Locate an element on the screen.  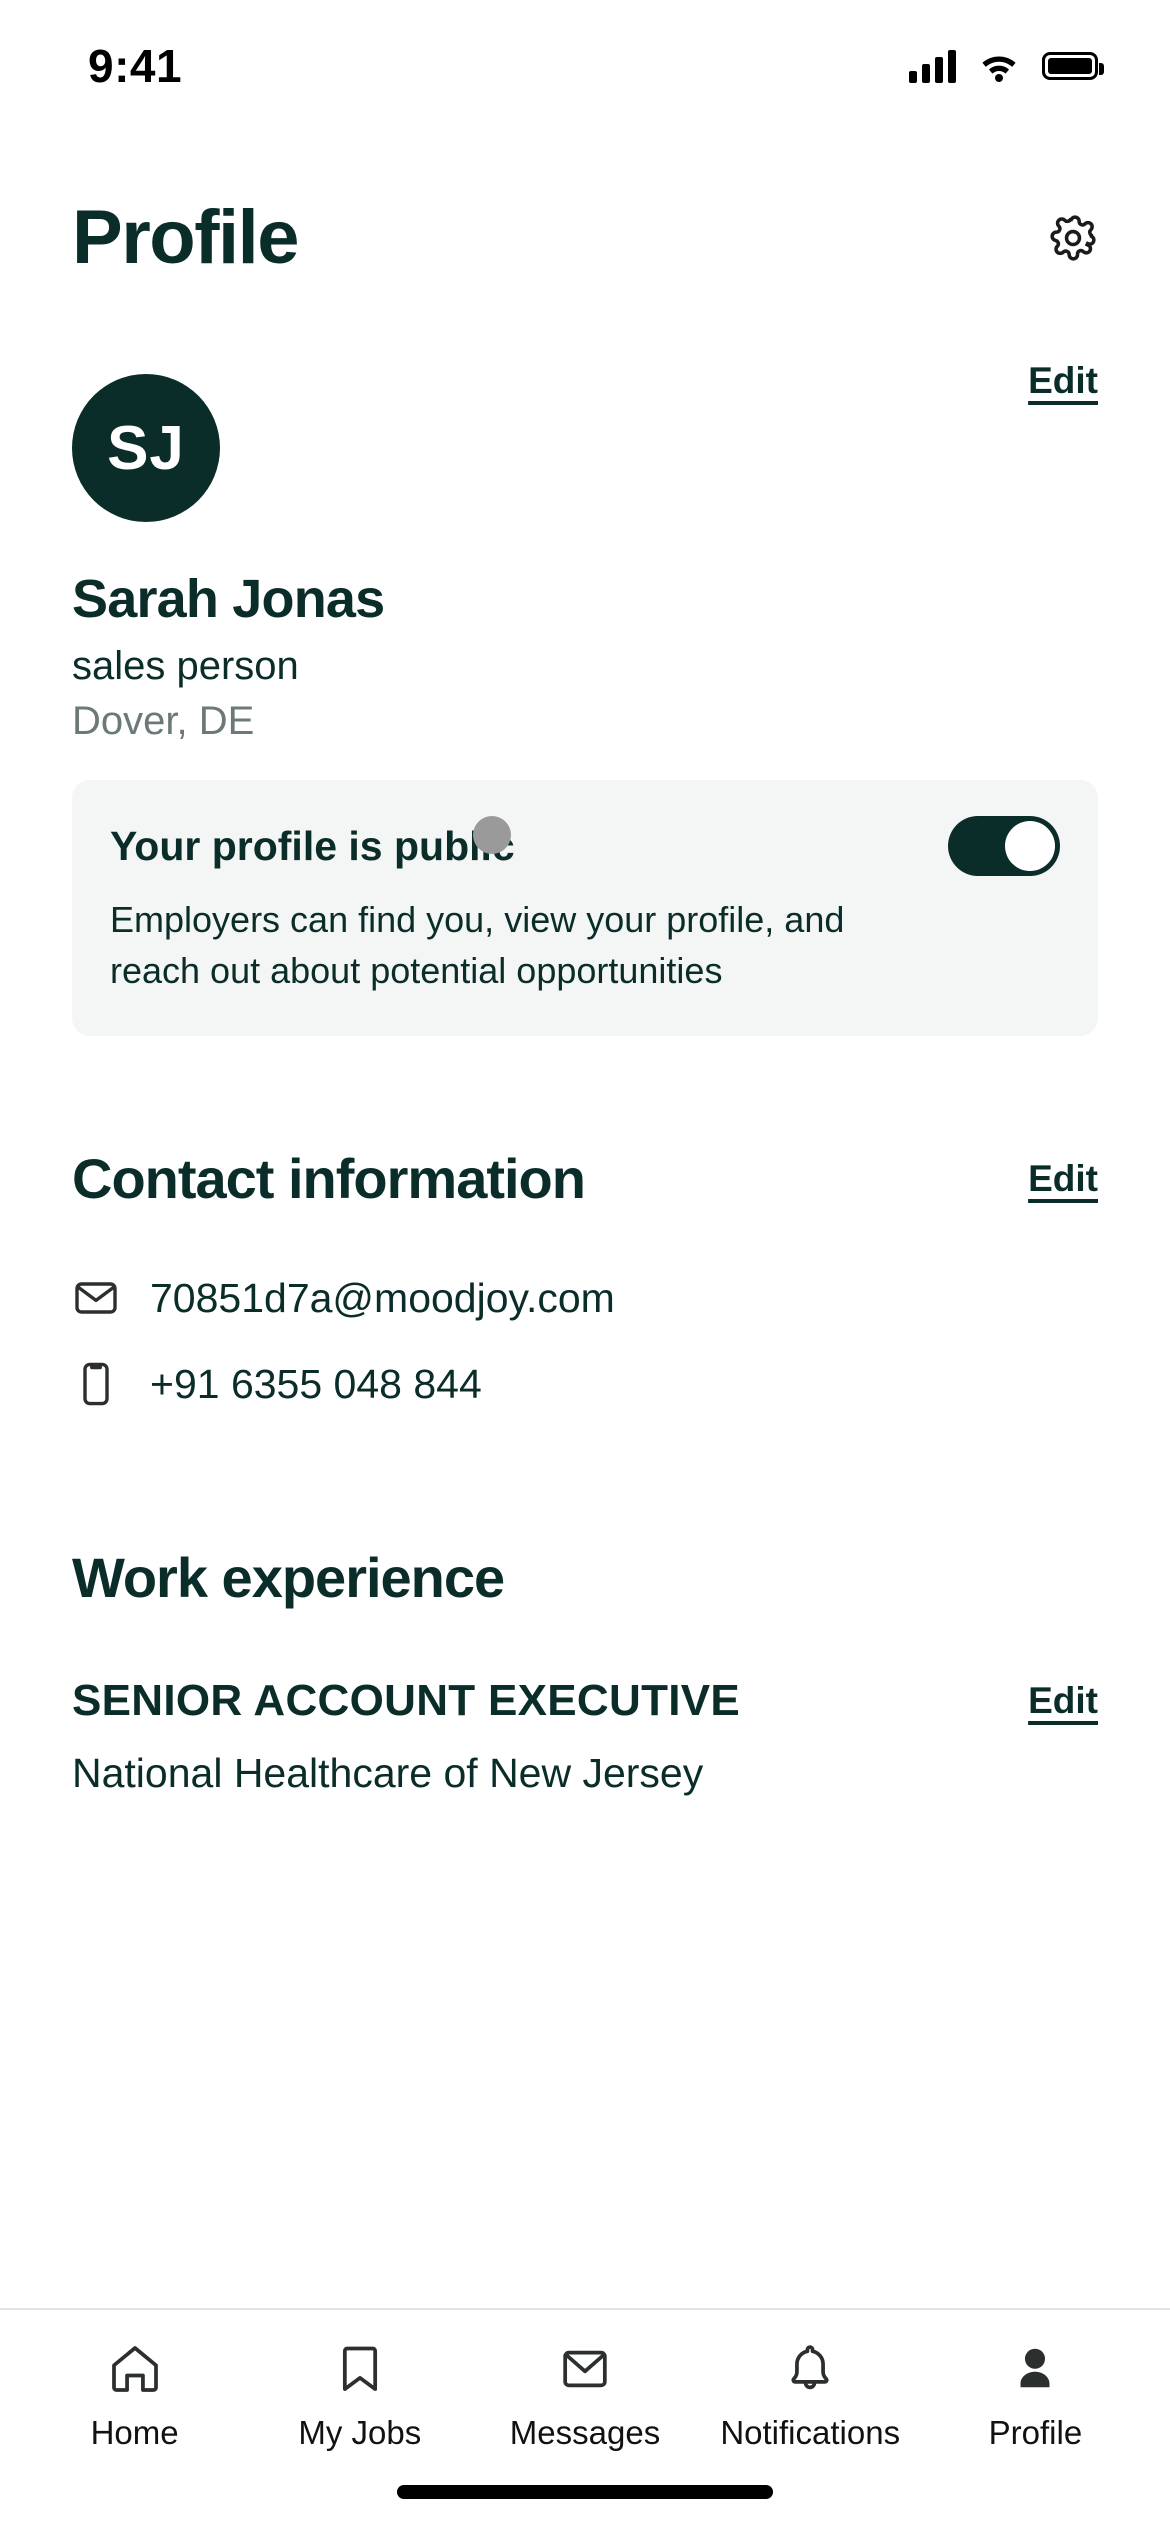
edit-contact-link: Edit is located at coordinates (1063, 1179).